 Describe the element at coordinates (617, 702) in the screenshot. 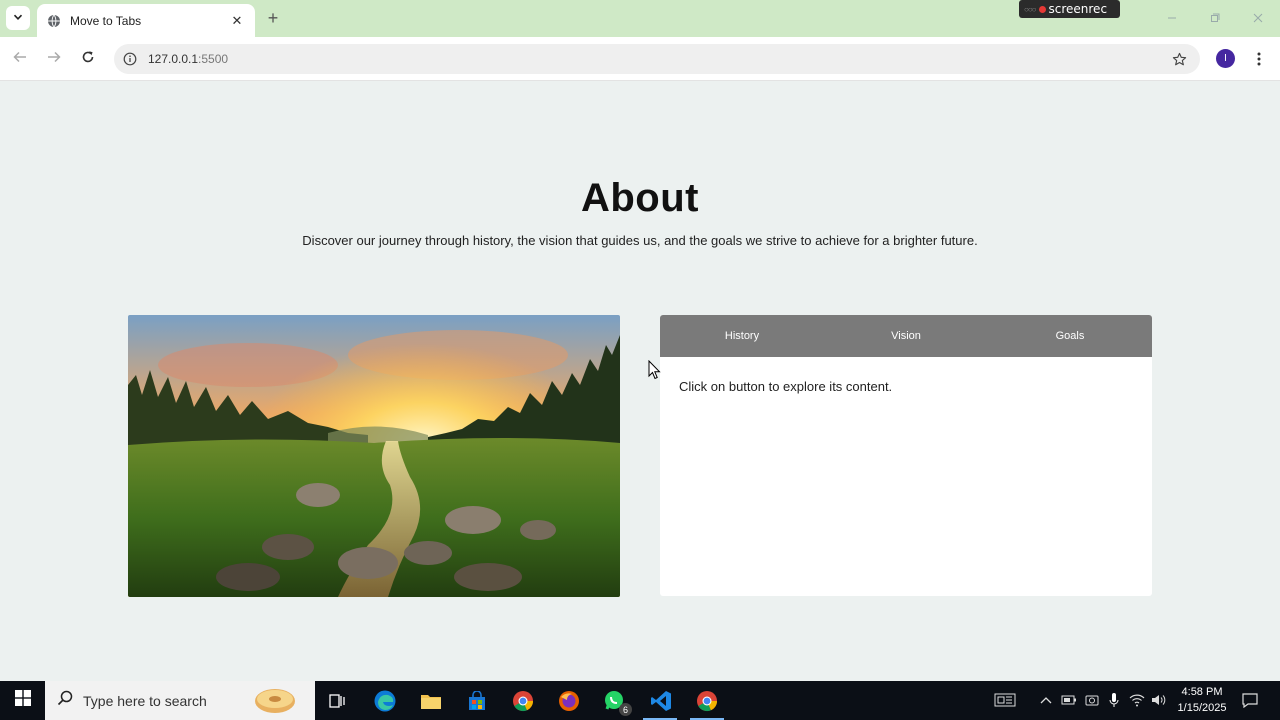

I see `whatsapp-icon: 6` at that location.